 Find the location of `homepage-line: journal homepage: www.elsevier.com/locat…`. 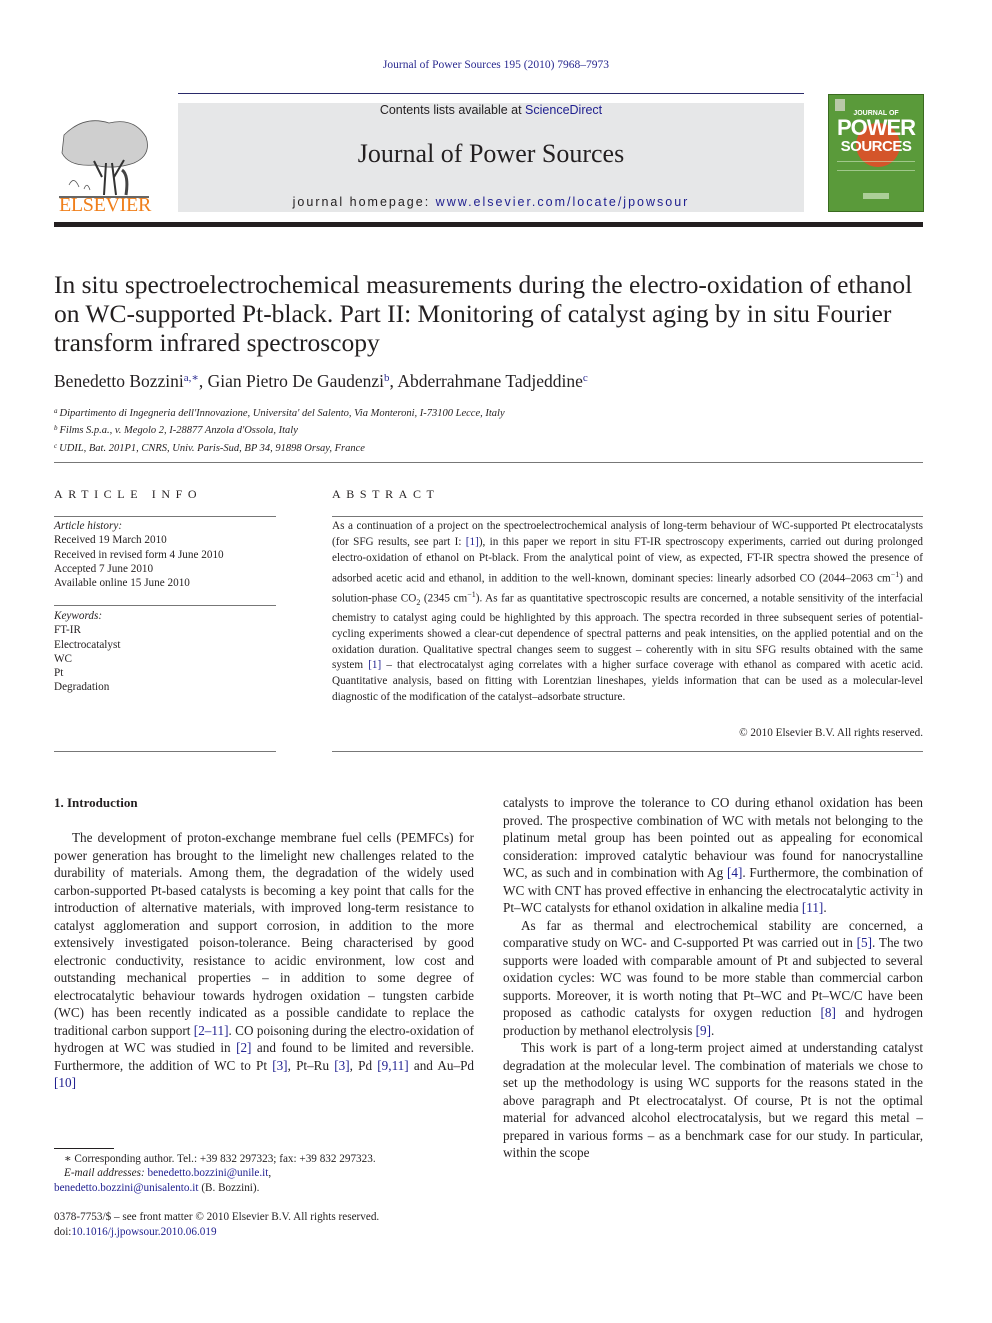

homepage-line: journal homepage: www.elsevier.com/locat… is located at coordinates (491, 202).